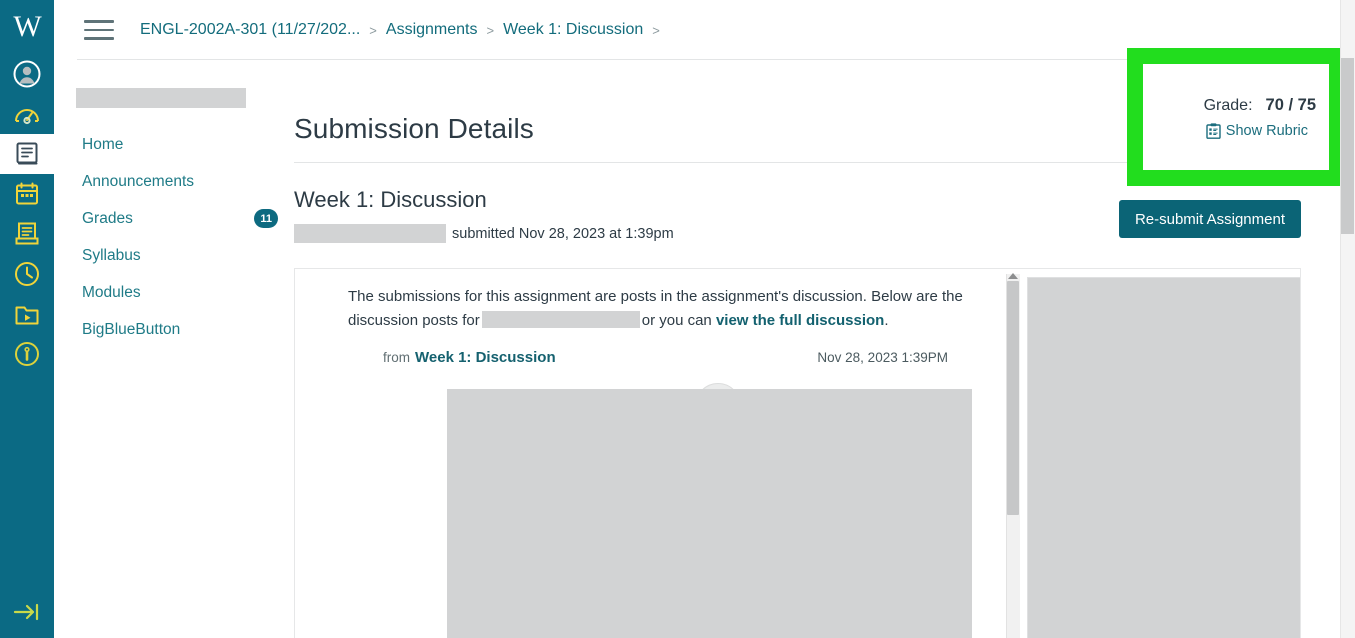 The width and height of the screenshot is (1355, 638). I want to click on hamburger-icon, so click(101, 30).